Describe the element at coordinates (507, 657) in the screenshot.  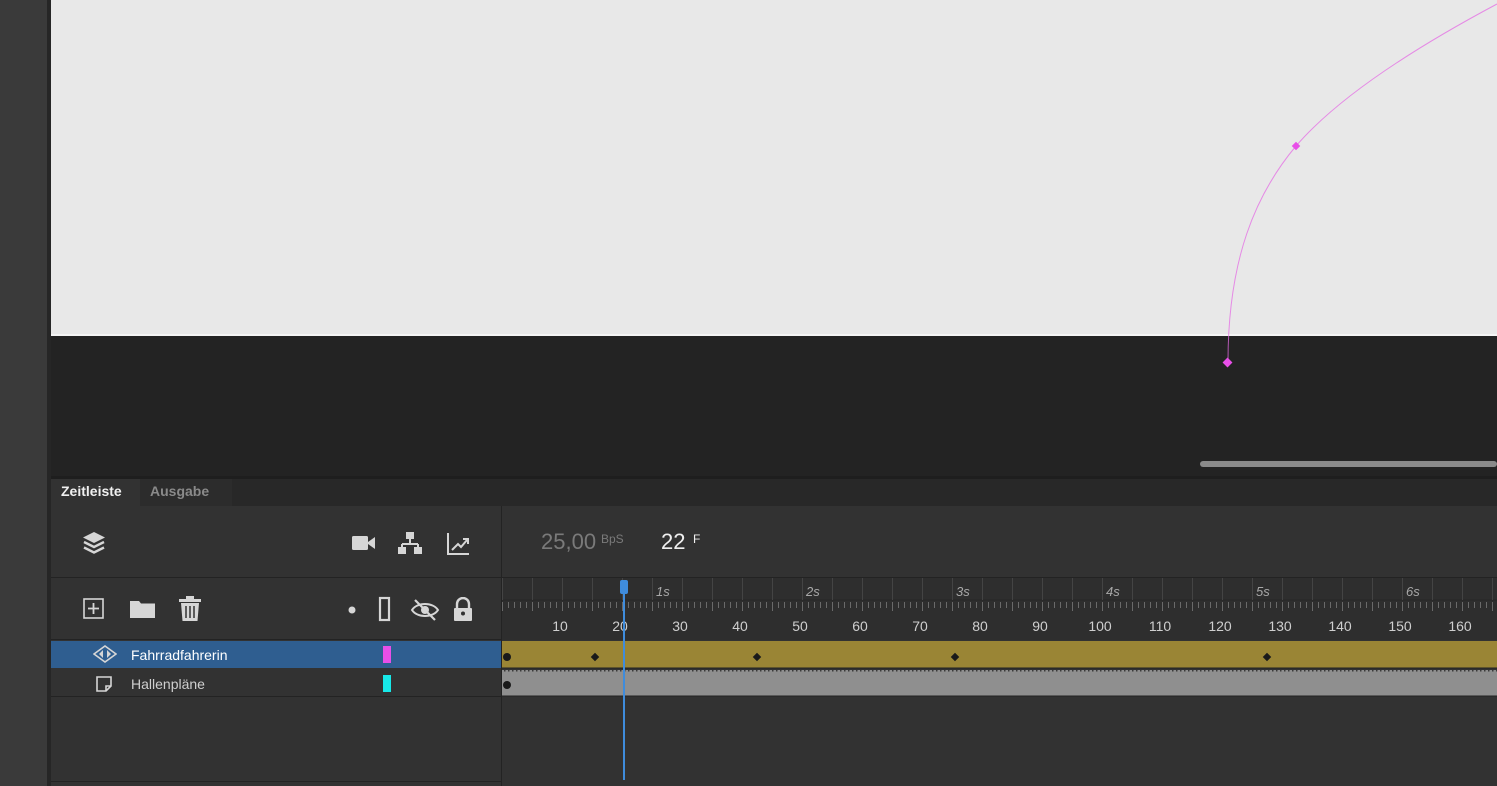
I see `keyframe-marker` at that location.